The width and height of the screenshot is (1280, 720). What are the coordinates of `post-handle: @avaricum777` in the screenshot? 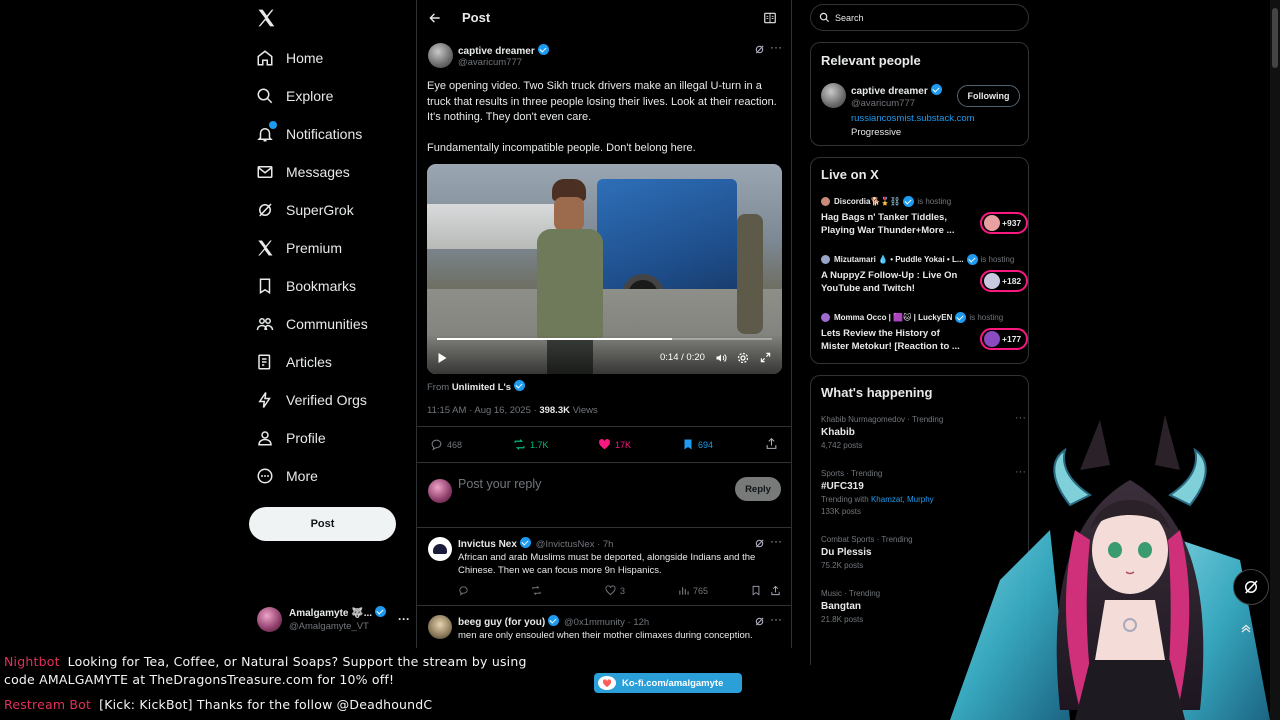 It's located at (490, 62).